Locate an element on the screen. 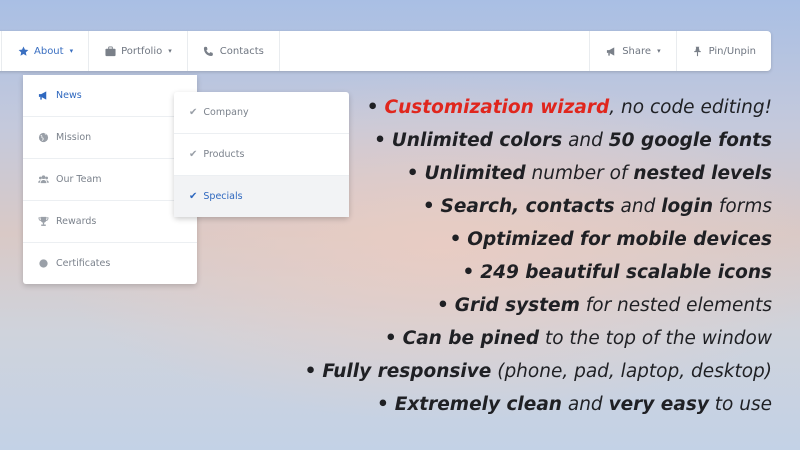 The height and width of the screenshot is (450, 800). users-icon is located at coordinates (43, 180).